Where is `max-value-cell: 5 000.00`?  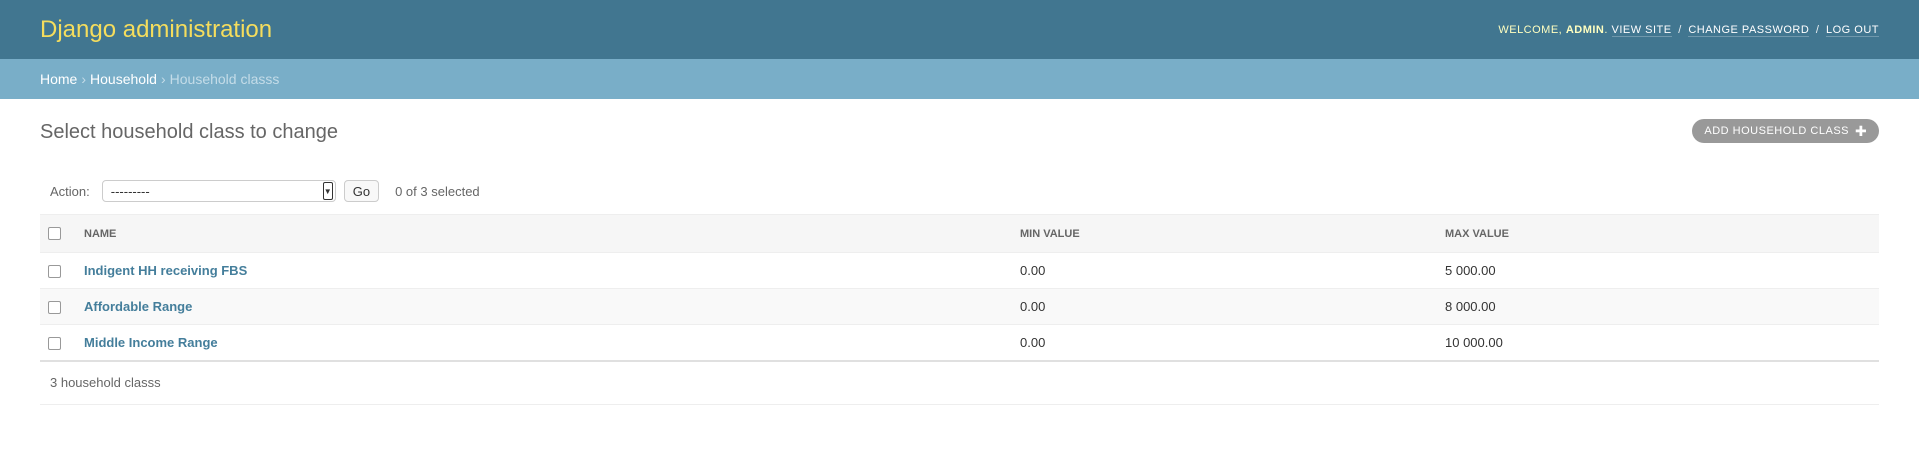 max-value-cell: 5 000.00 is located at coordinates (1658, 270).